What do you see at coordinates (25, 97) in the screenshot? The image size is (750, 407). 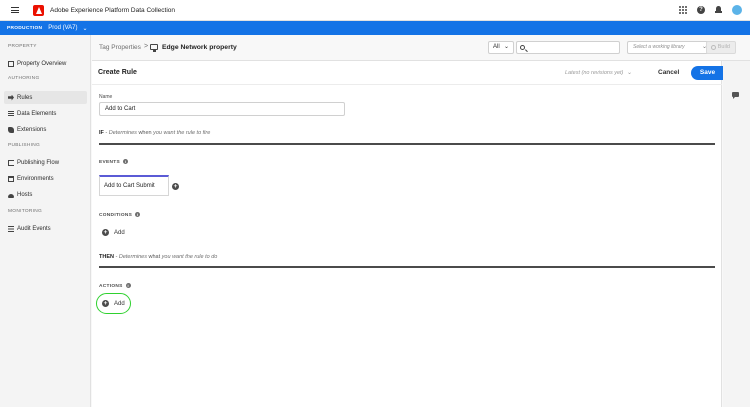 I see `sidebar-item-label: Rules` at bounding box center [25, 97].